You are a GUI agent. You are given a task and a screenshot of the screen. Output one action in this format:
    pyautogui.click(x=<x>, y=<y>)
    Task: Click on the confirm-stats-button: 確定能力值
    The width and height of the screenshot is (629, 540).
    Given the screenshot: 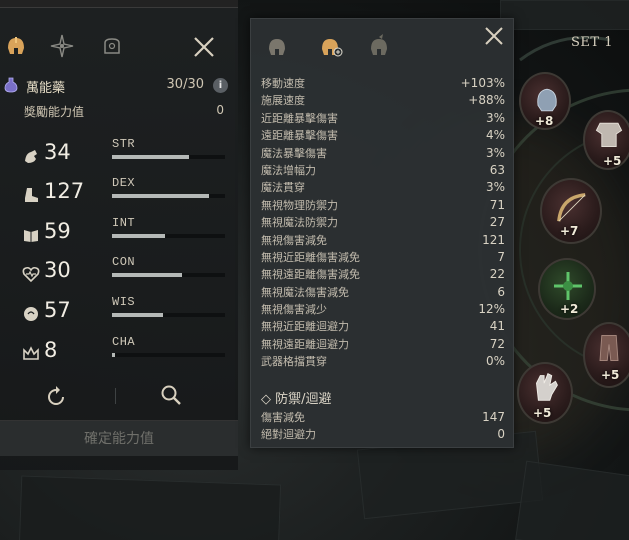 What is the action you would take?
    pyautogui.click(x=119, y=438)
    